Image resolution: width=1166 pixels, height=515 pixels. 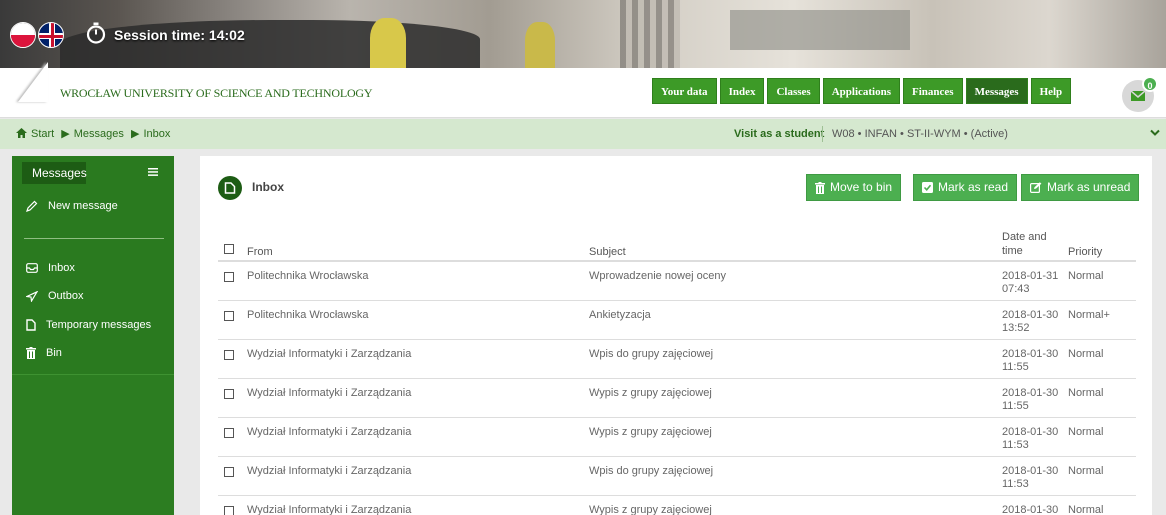 What do you see at coordinates (684, 91) in the screenshot?
I see `nav-your-data: Your data` at bounding box center [684, 91].